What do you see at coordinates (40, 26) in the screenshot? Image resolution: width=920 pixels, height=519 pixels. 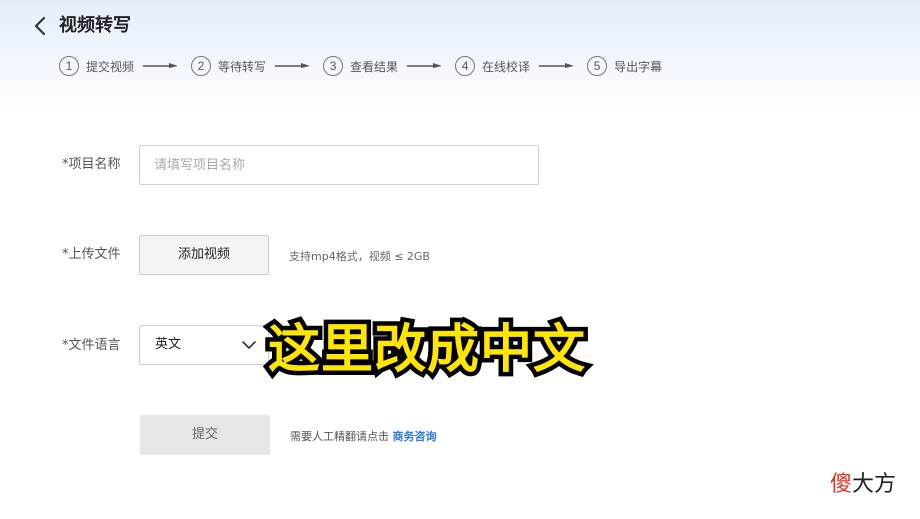 I see `chevron-left-icon` at bounding box center [40, 26].